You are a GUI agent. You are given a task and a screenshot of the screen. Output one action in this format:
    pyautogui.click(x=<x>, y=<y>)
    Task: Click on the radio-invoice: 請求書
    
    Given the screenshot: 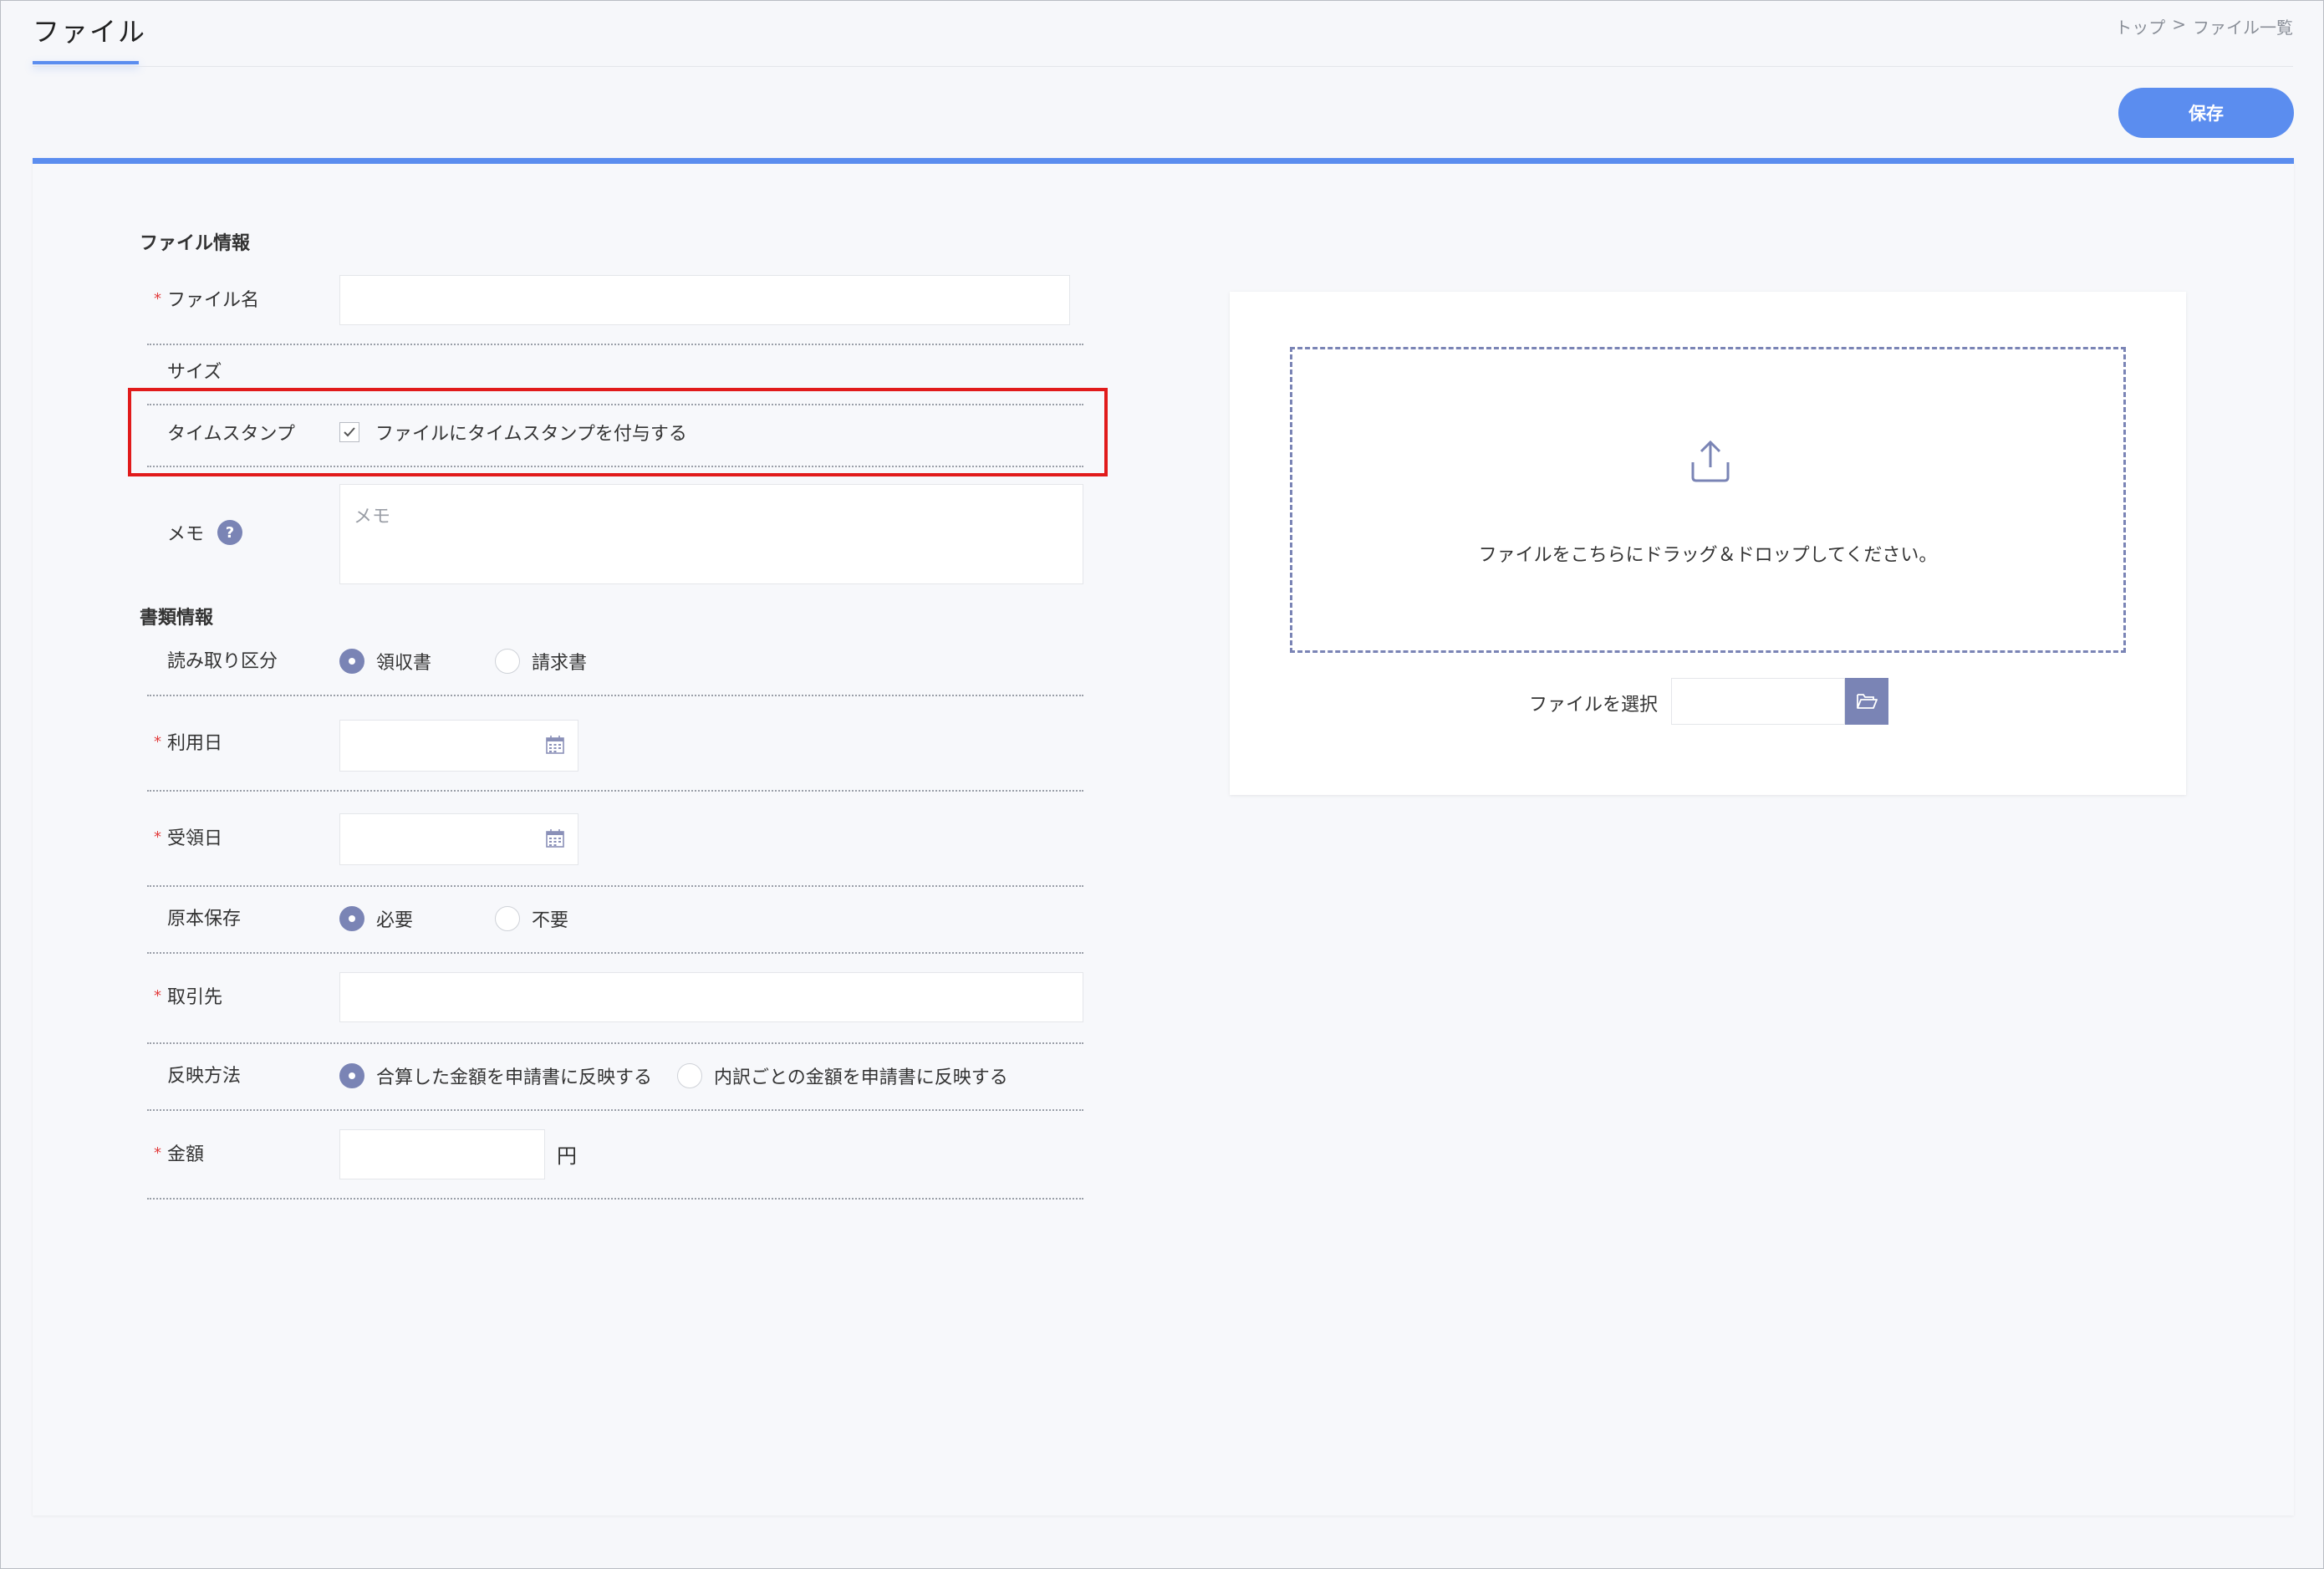 What is the action you would take?
    pyautogui.click(x=541, y=661)
    